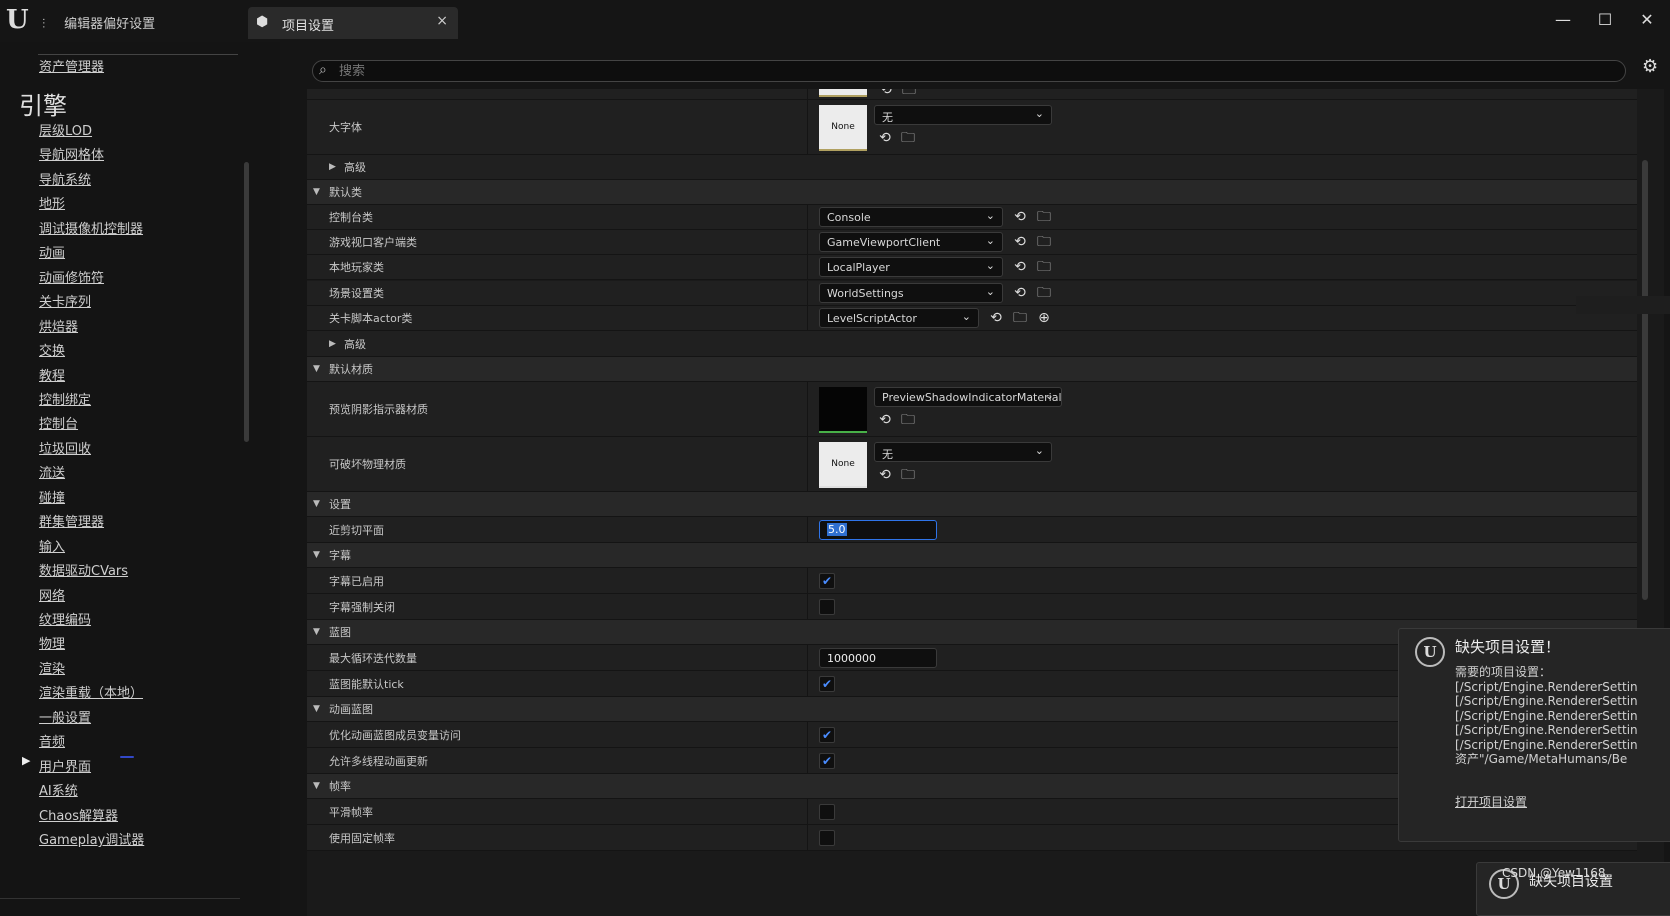 This screenshot has width=1670, height=916. What do you see at coordinates (71, 65) in the screenshot?
I see `sidebar-item-asset-manager: 资产管理器` at bounding box center [71, 65].